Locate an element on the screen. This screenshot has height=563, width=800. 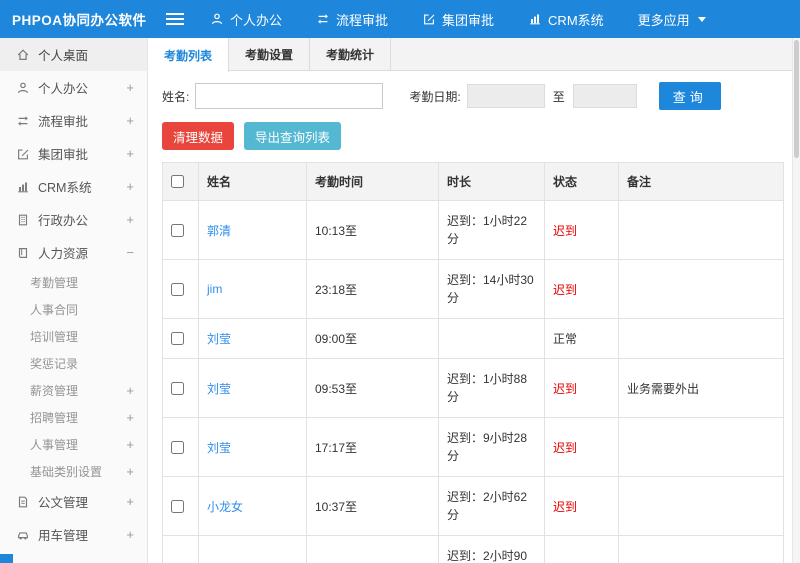
sidebar-item-workflow-approval: 流程审批 + is located at coordinates (73, 120).